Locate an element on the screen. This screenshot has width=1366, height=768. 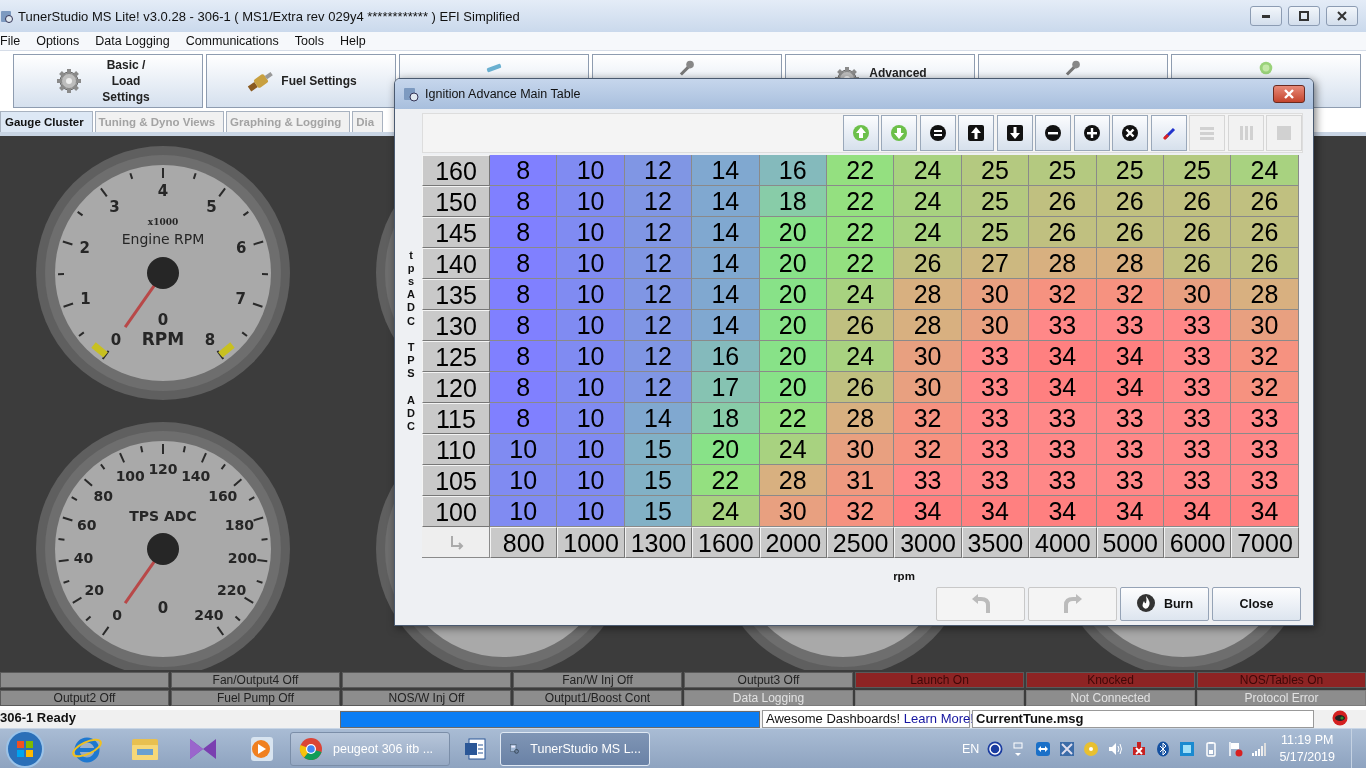
indicator: Not Connected is located at coordinates (1110, 698).